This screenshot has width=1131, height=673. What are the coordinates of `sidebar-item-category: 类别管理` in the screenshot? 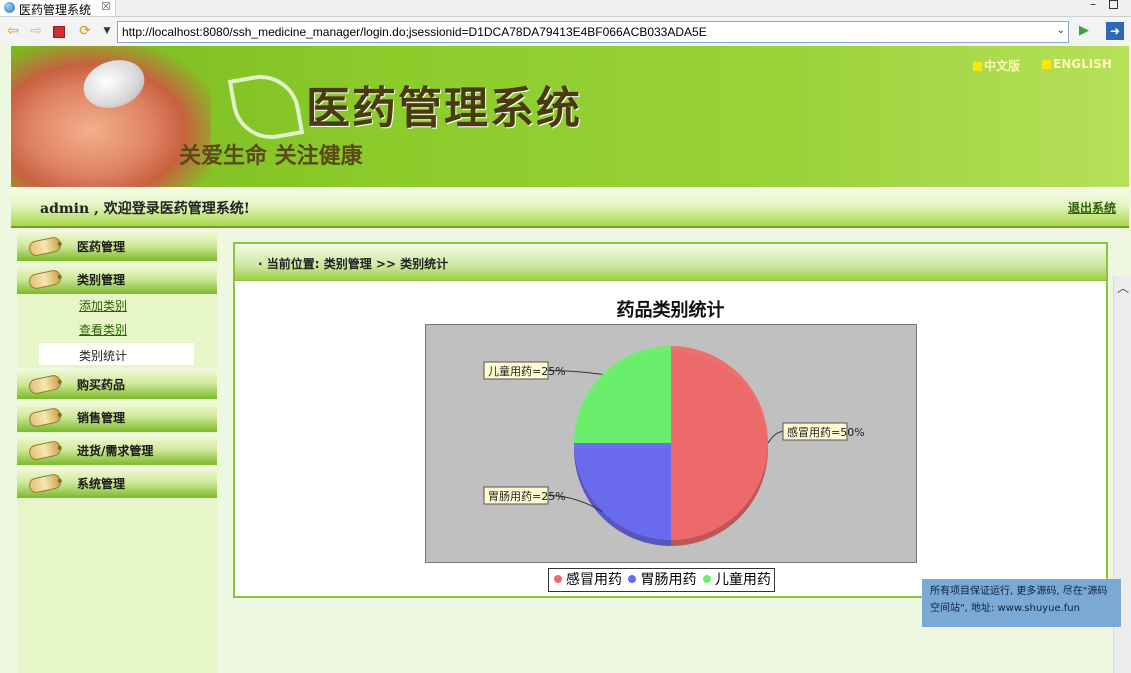 It's located at (117, 278).